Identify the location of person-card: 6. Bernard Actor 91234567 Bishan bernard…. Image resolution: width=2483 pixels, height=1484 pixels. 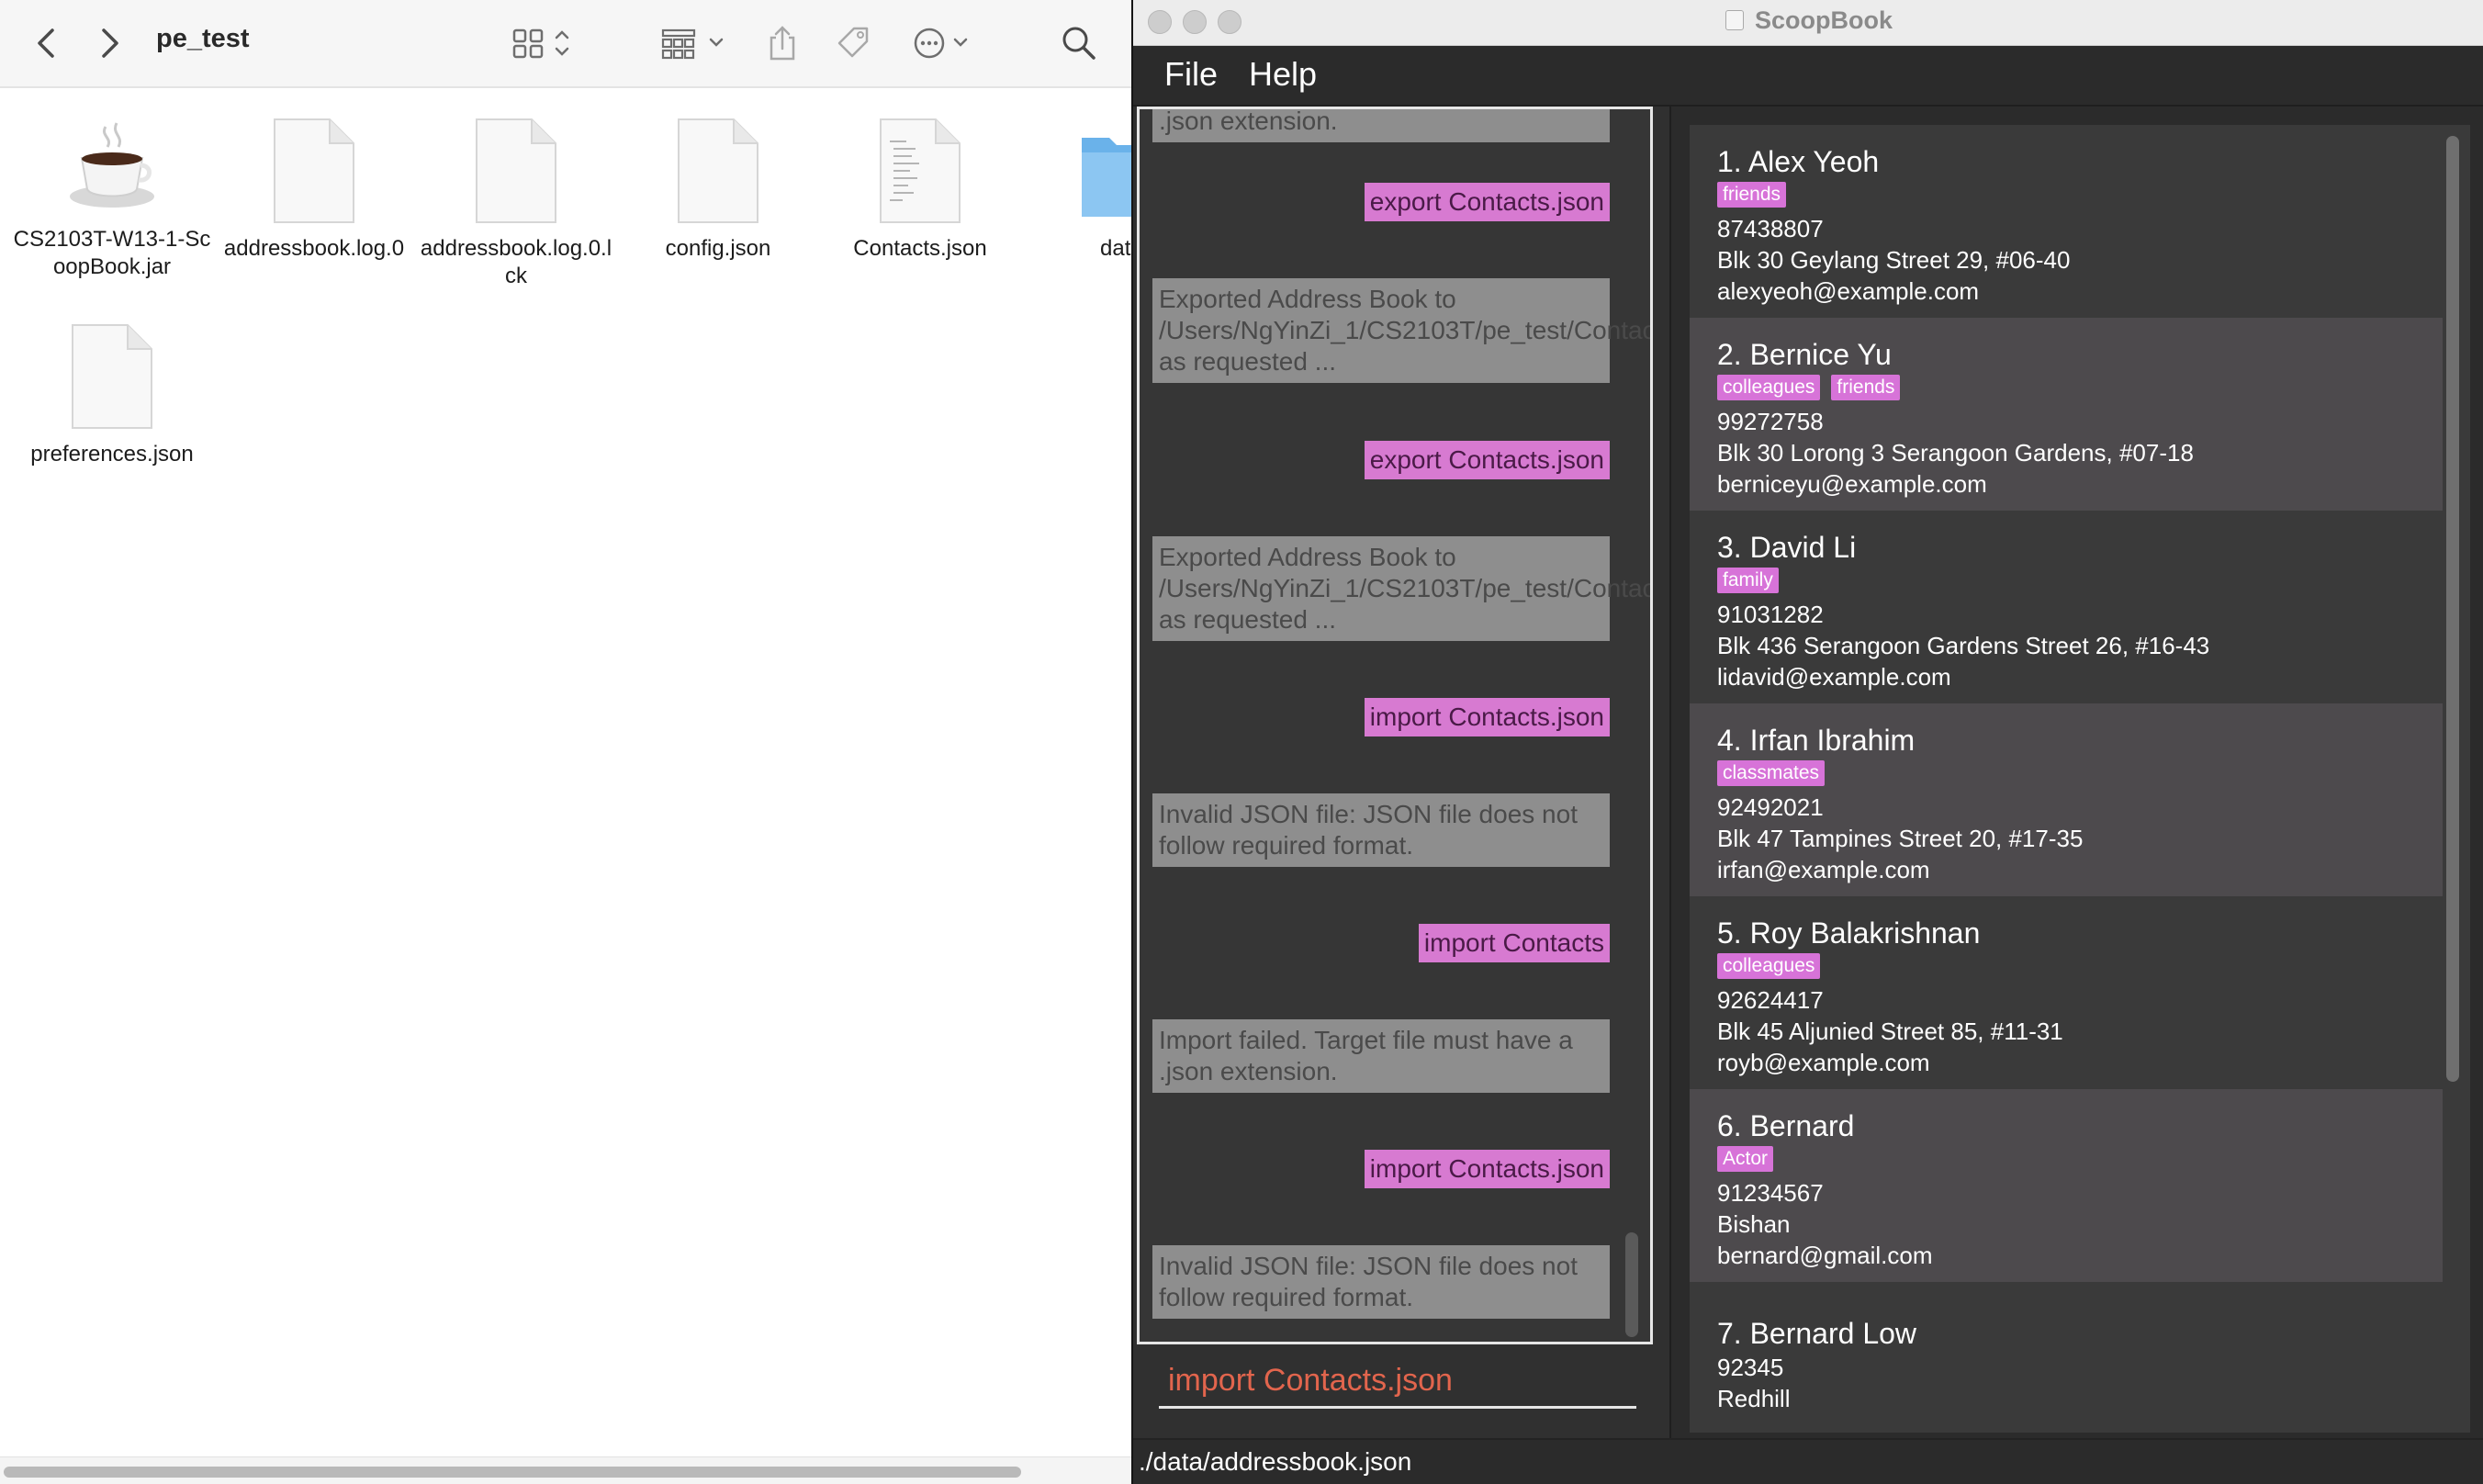
(2066, 1186).